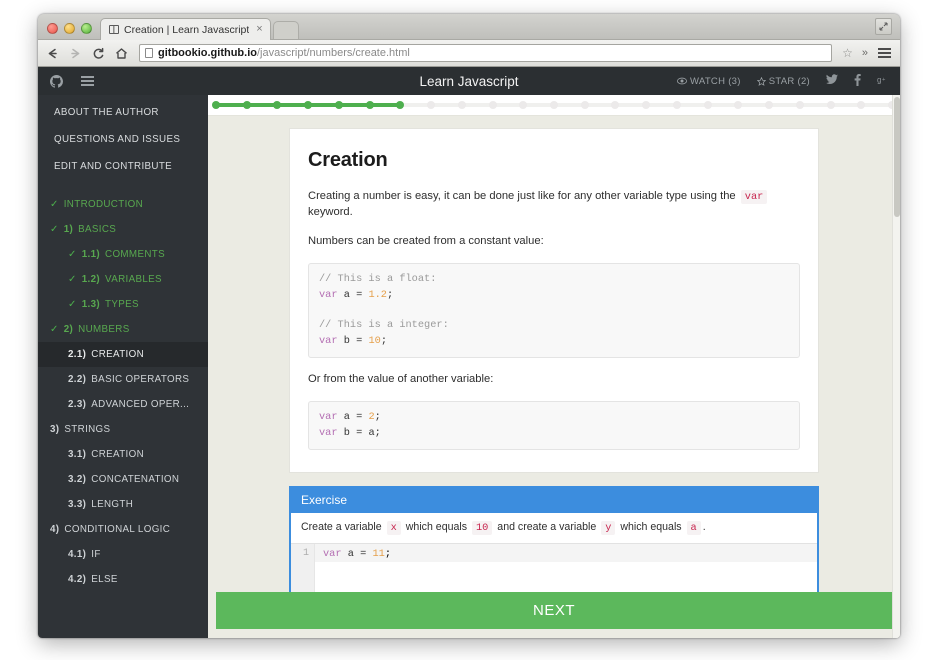 This screenshot has height=660, width=930. I want to click on sidebar-item-conditional-logic: 4) CONDITIONAL LOGIC, so click(123, 529).